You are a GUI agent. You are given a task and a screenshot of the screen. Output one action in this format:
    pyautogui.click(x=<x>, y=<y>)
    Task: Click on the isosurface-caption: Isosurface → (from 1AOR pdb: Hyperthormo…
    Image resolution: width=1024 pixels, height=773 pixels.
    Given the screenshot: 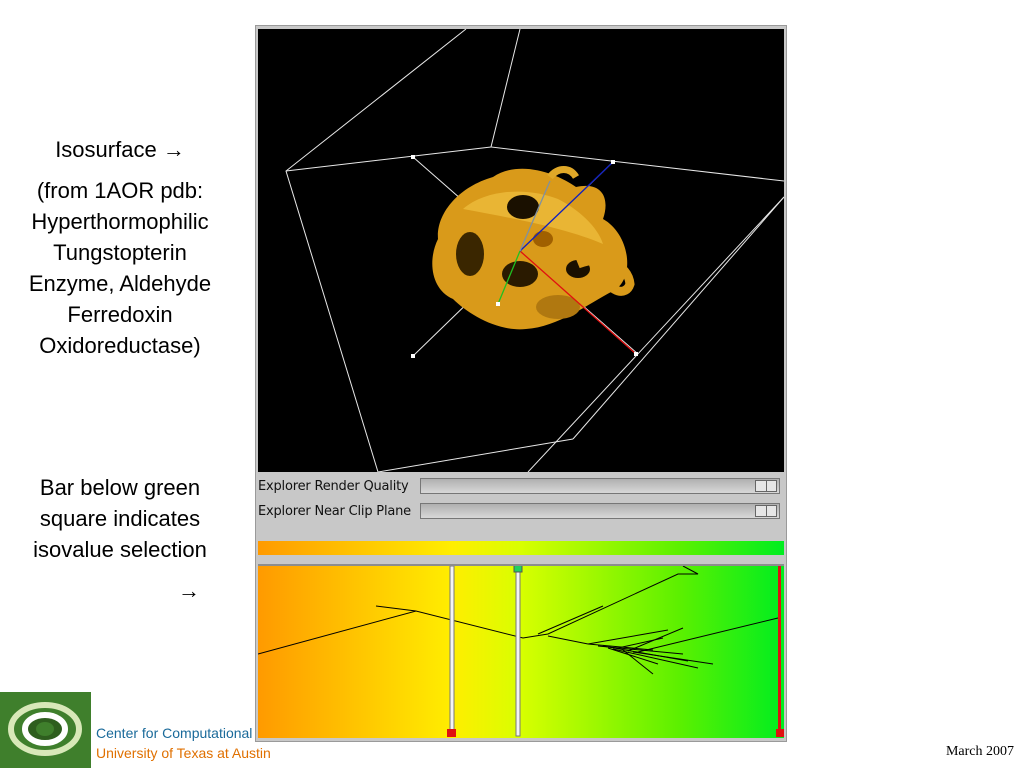 What is the action you would take?
    pyautogui.click(x=120, y=247)
    